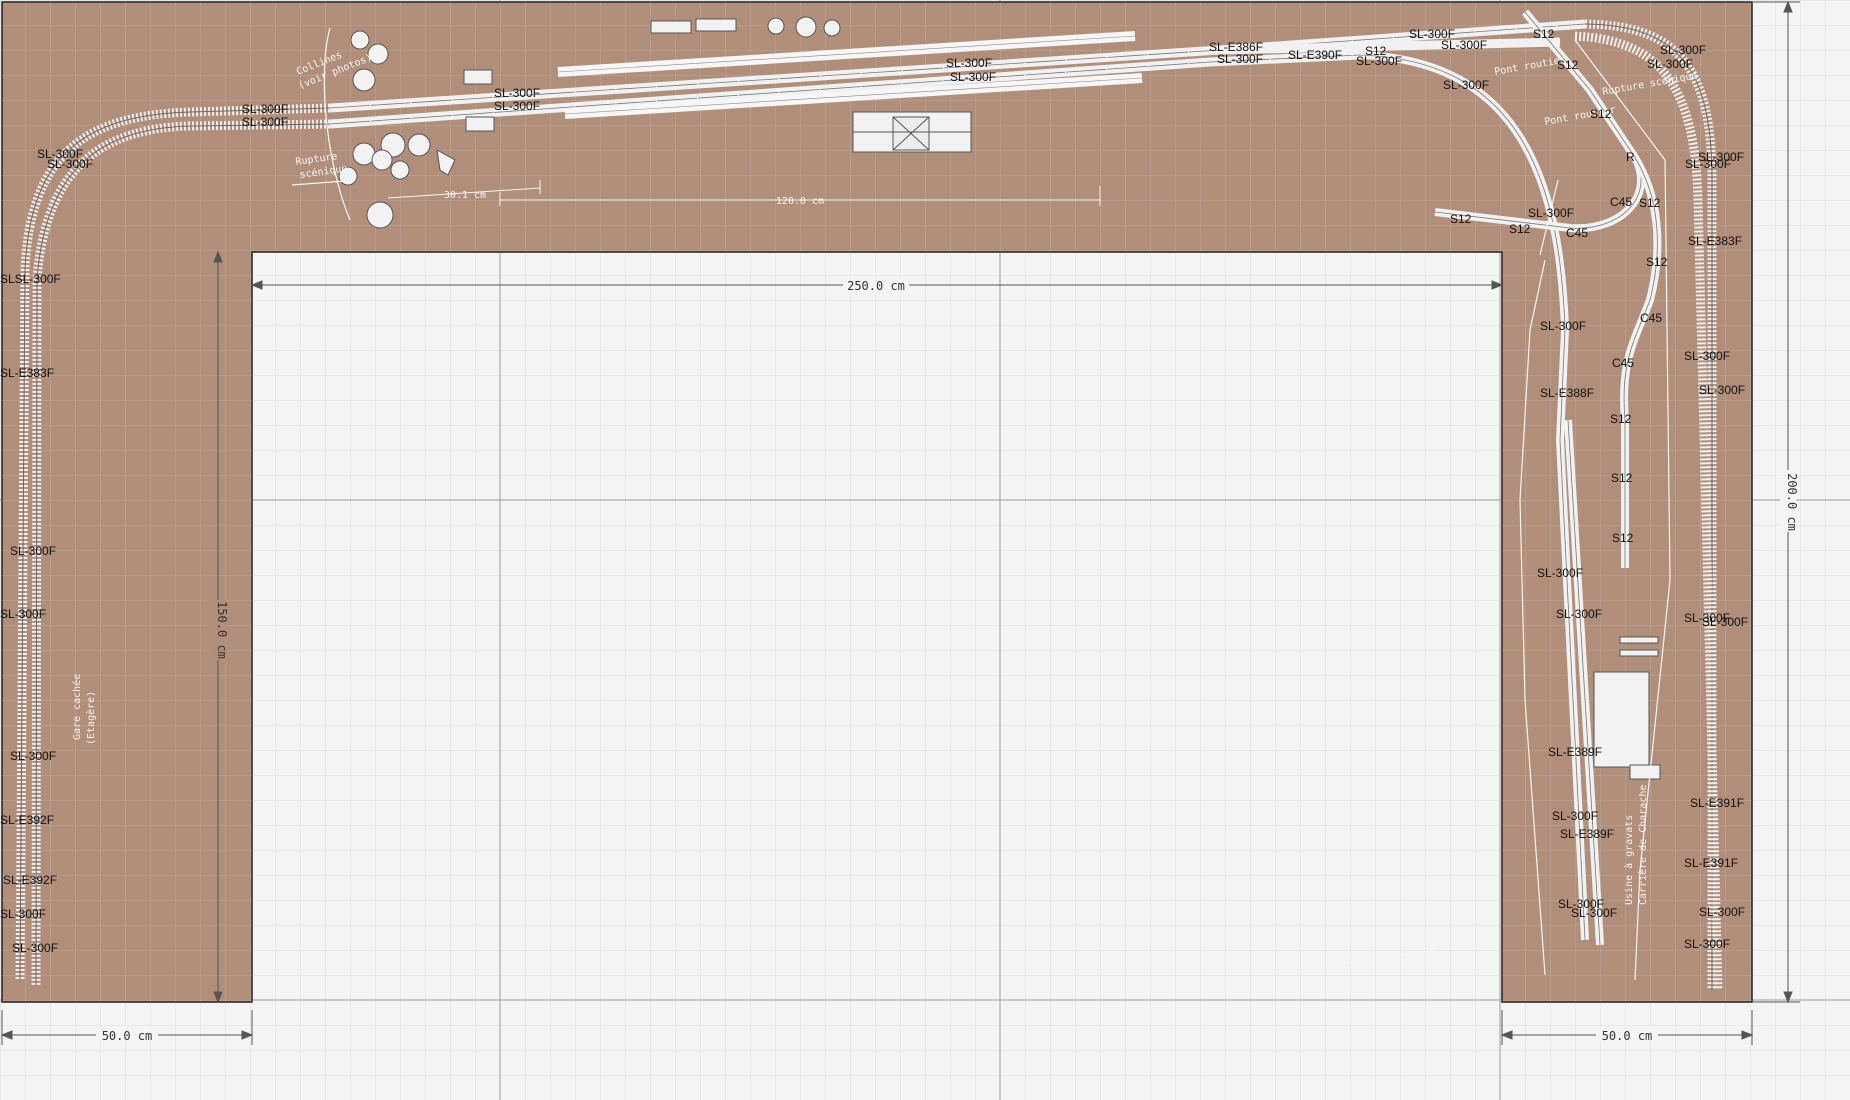 The width and height of the screenshot is (1850, 1100). What do you see at coordinates (77, 707) in the screenshot?
I see `note-gare-1: Gare cachée` at bounding box center [77, 707].